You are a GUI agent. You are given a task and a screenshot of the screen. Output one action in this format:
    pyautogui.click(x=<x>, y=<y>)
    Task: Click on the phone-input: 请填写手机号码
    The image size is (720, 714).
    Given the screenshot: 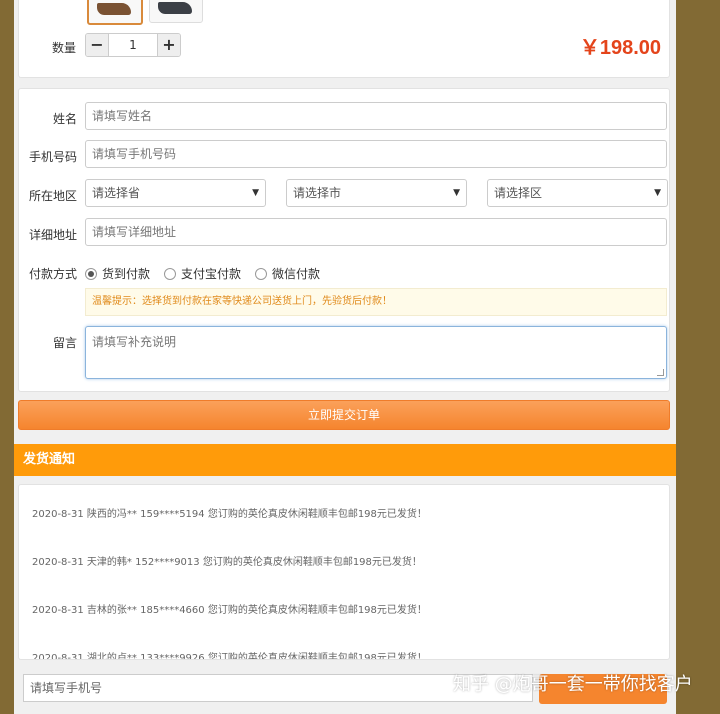 What is the action you would take?
    pyautogui.click(x=376, y=154)
    